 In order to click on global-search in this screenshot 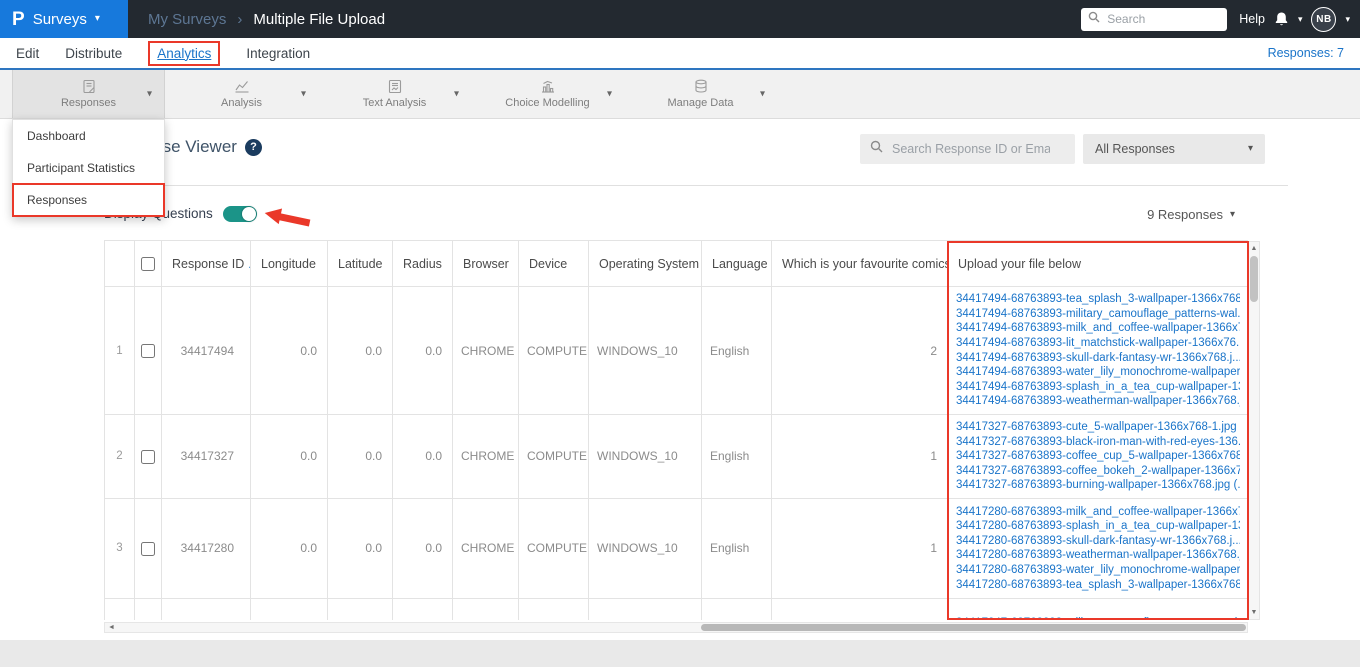, I will do `click(1154, 19)`.